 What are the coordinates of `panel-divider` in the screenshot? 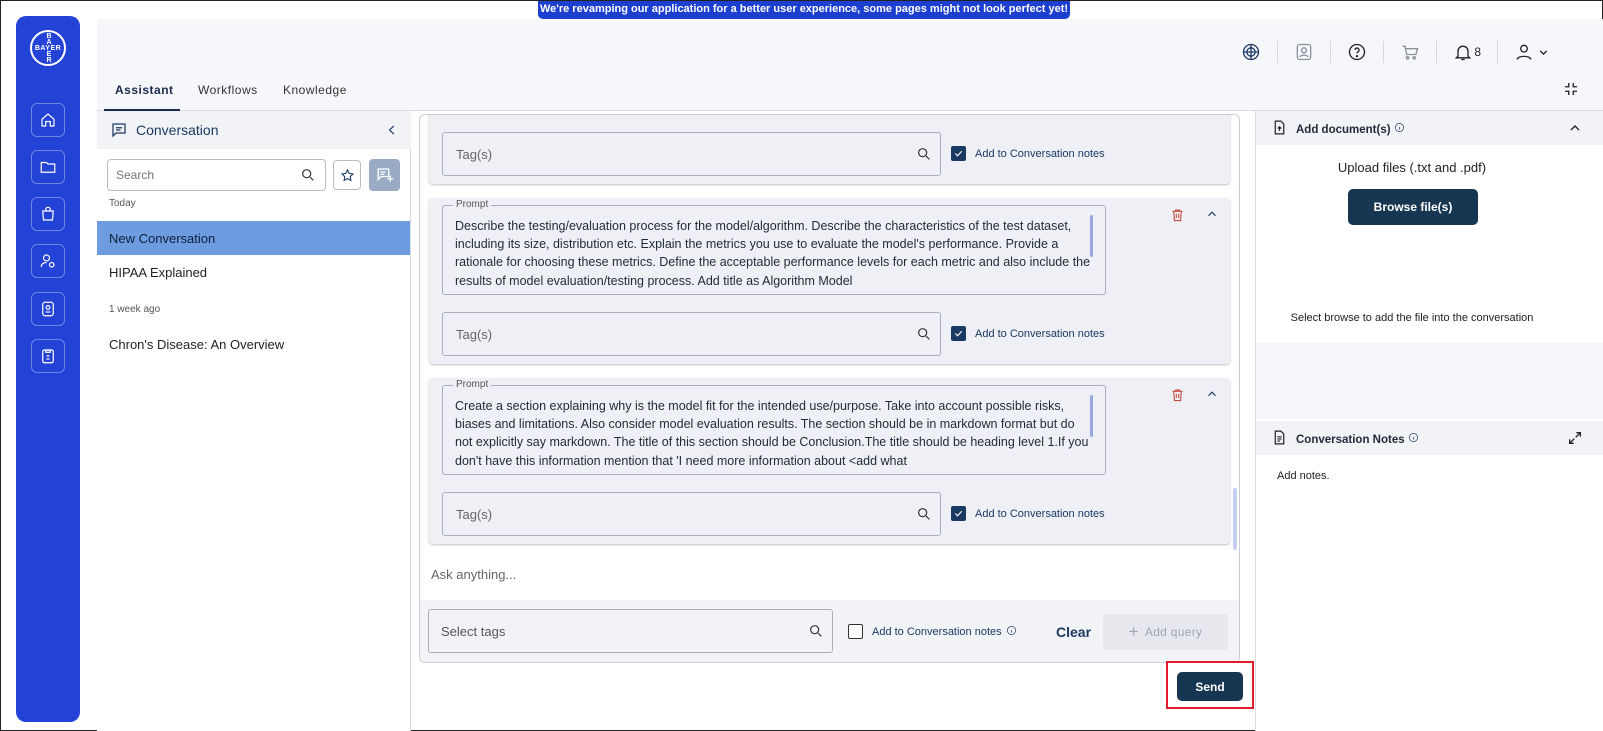 It's located at (1429, 381).